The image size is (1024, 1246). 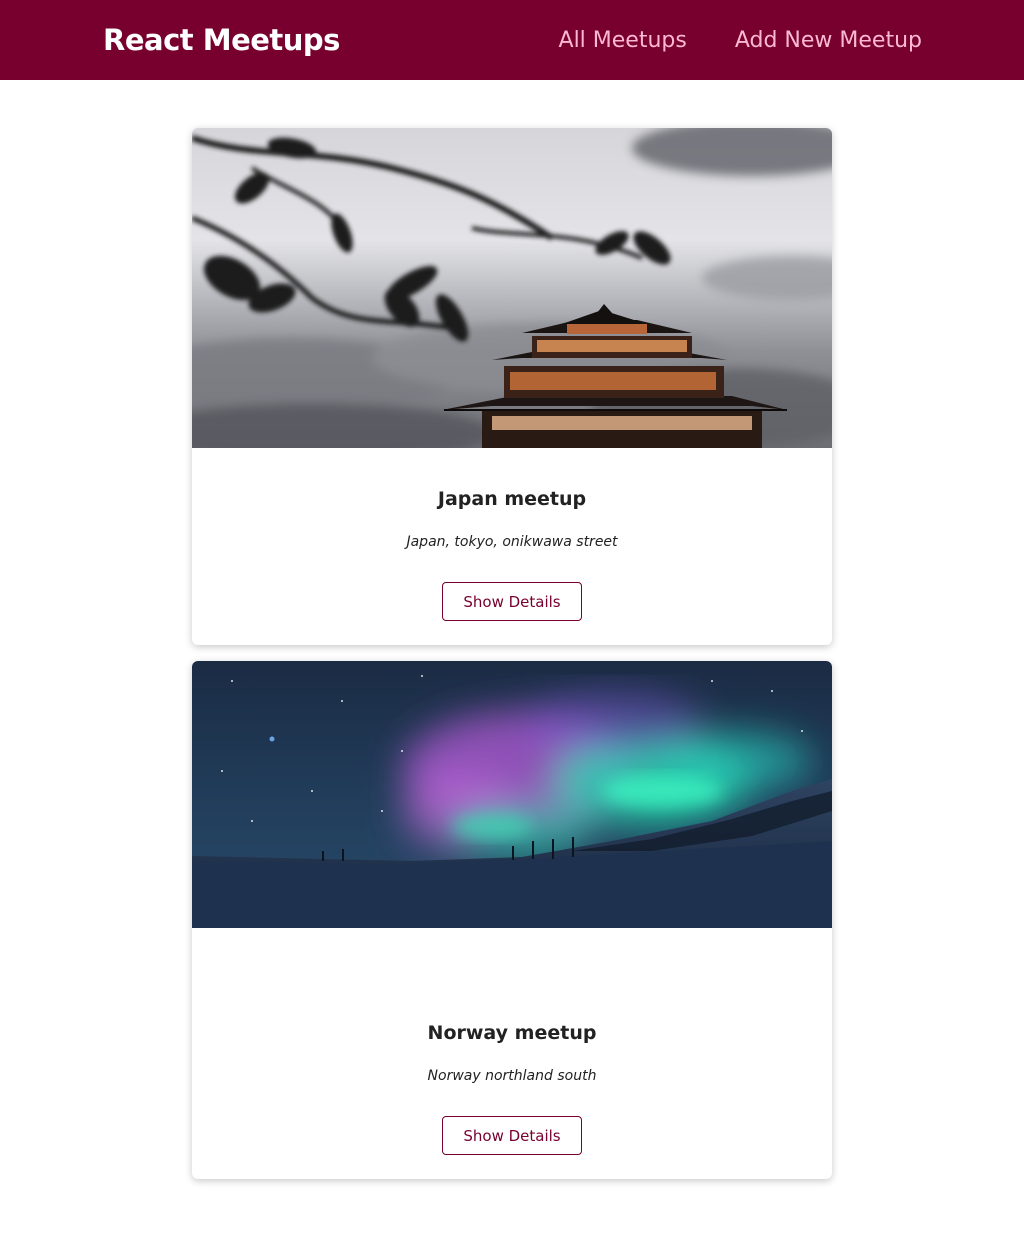 I want to click on nav-item-all-meetups: All Meetups, so click(x=623, y=40).